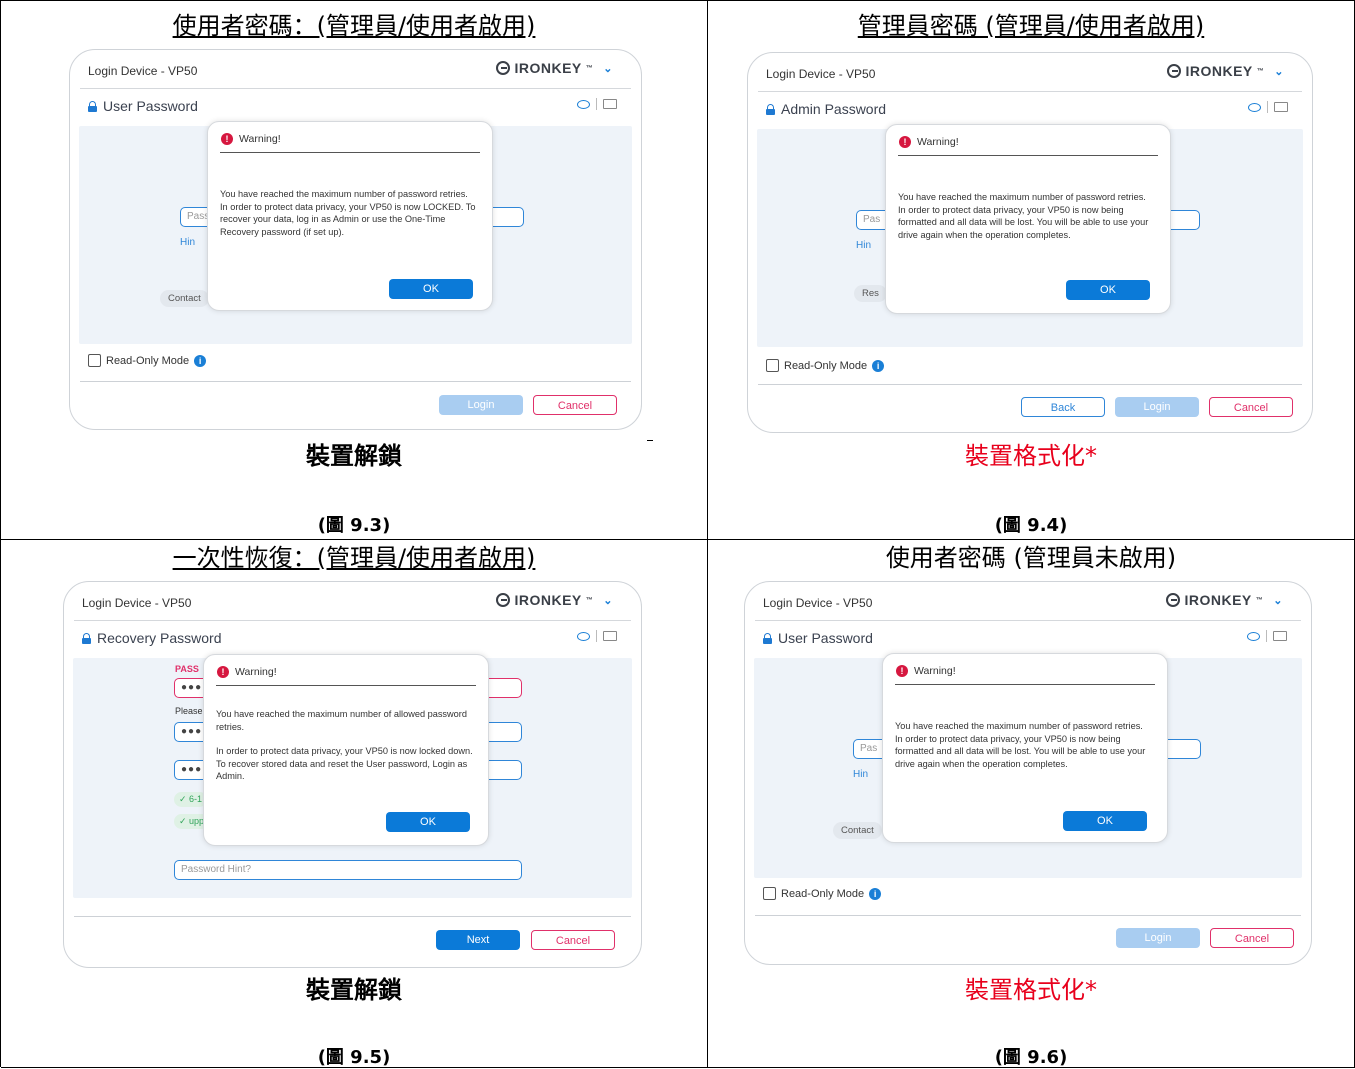  What do you see at coordinates (826, 109) in the screenshot?
I see `section-title: Admin Password` at bounding box center [826, 109].